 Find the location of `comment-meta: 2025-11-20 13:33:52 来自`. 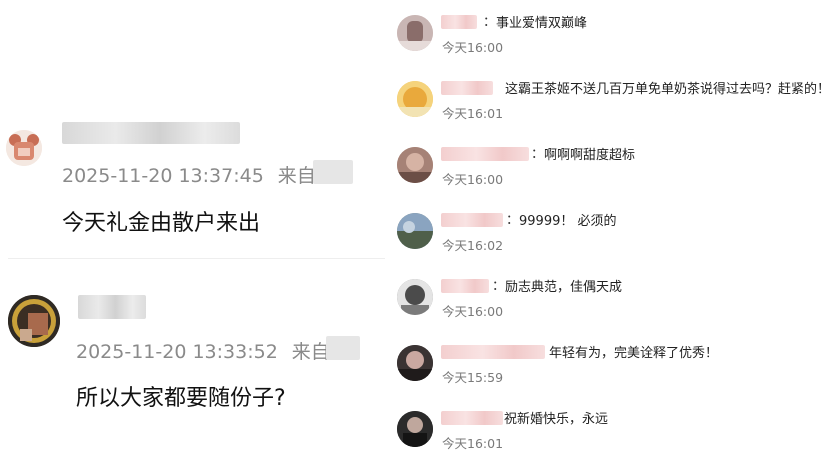

comment-meta: 2025-11-20 13:33:52 来自 is located at coordinates (203, 350).